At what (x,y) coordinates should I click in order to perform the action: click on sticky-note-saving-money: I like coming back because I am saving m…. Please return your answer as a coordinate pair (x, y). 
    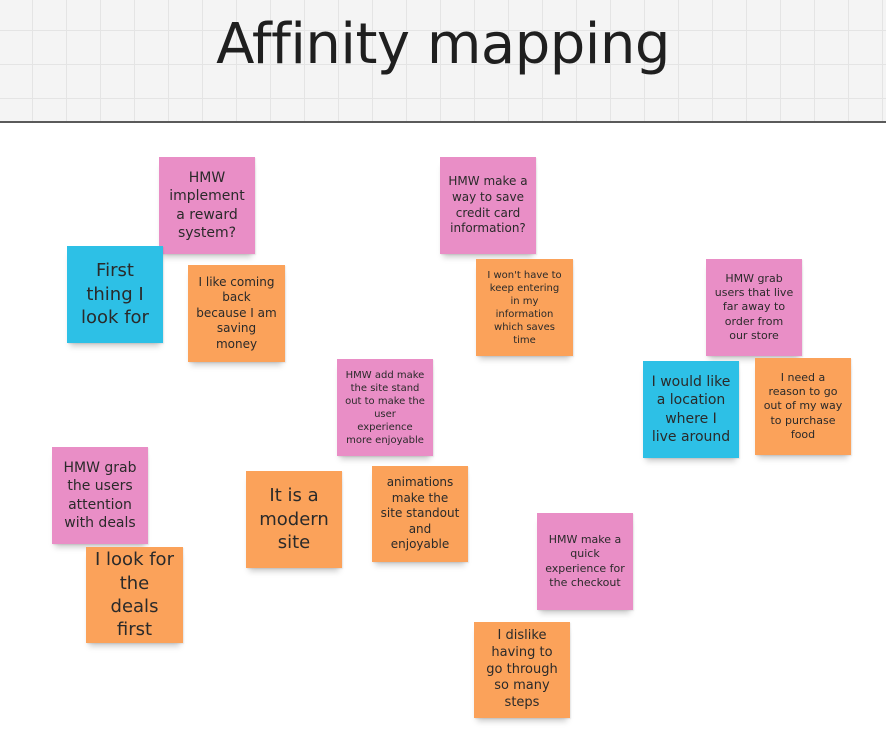
    Looking at the image, I should click on (236, 313).